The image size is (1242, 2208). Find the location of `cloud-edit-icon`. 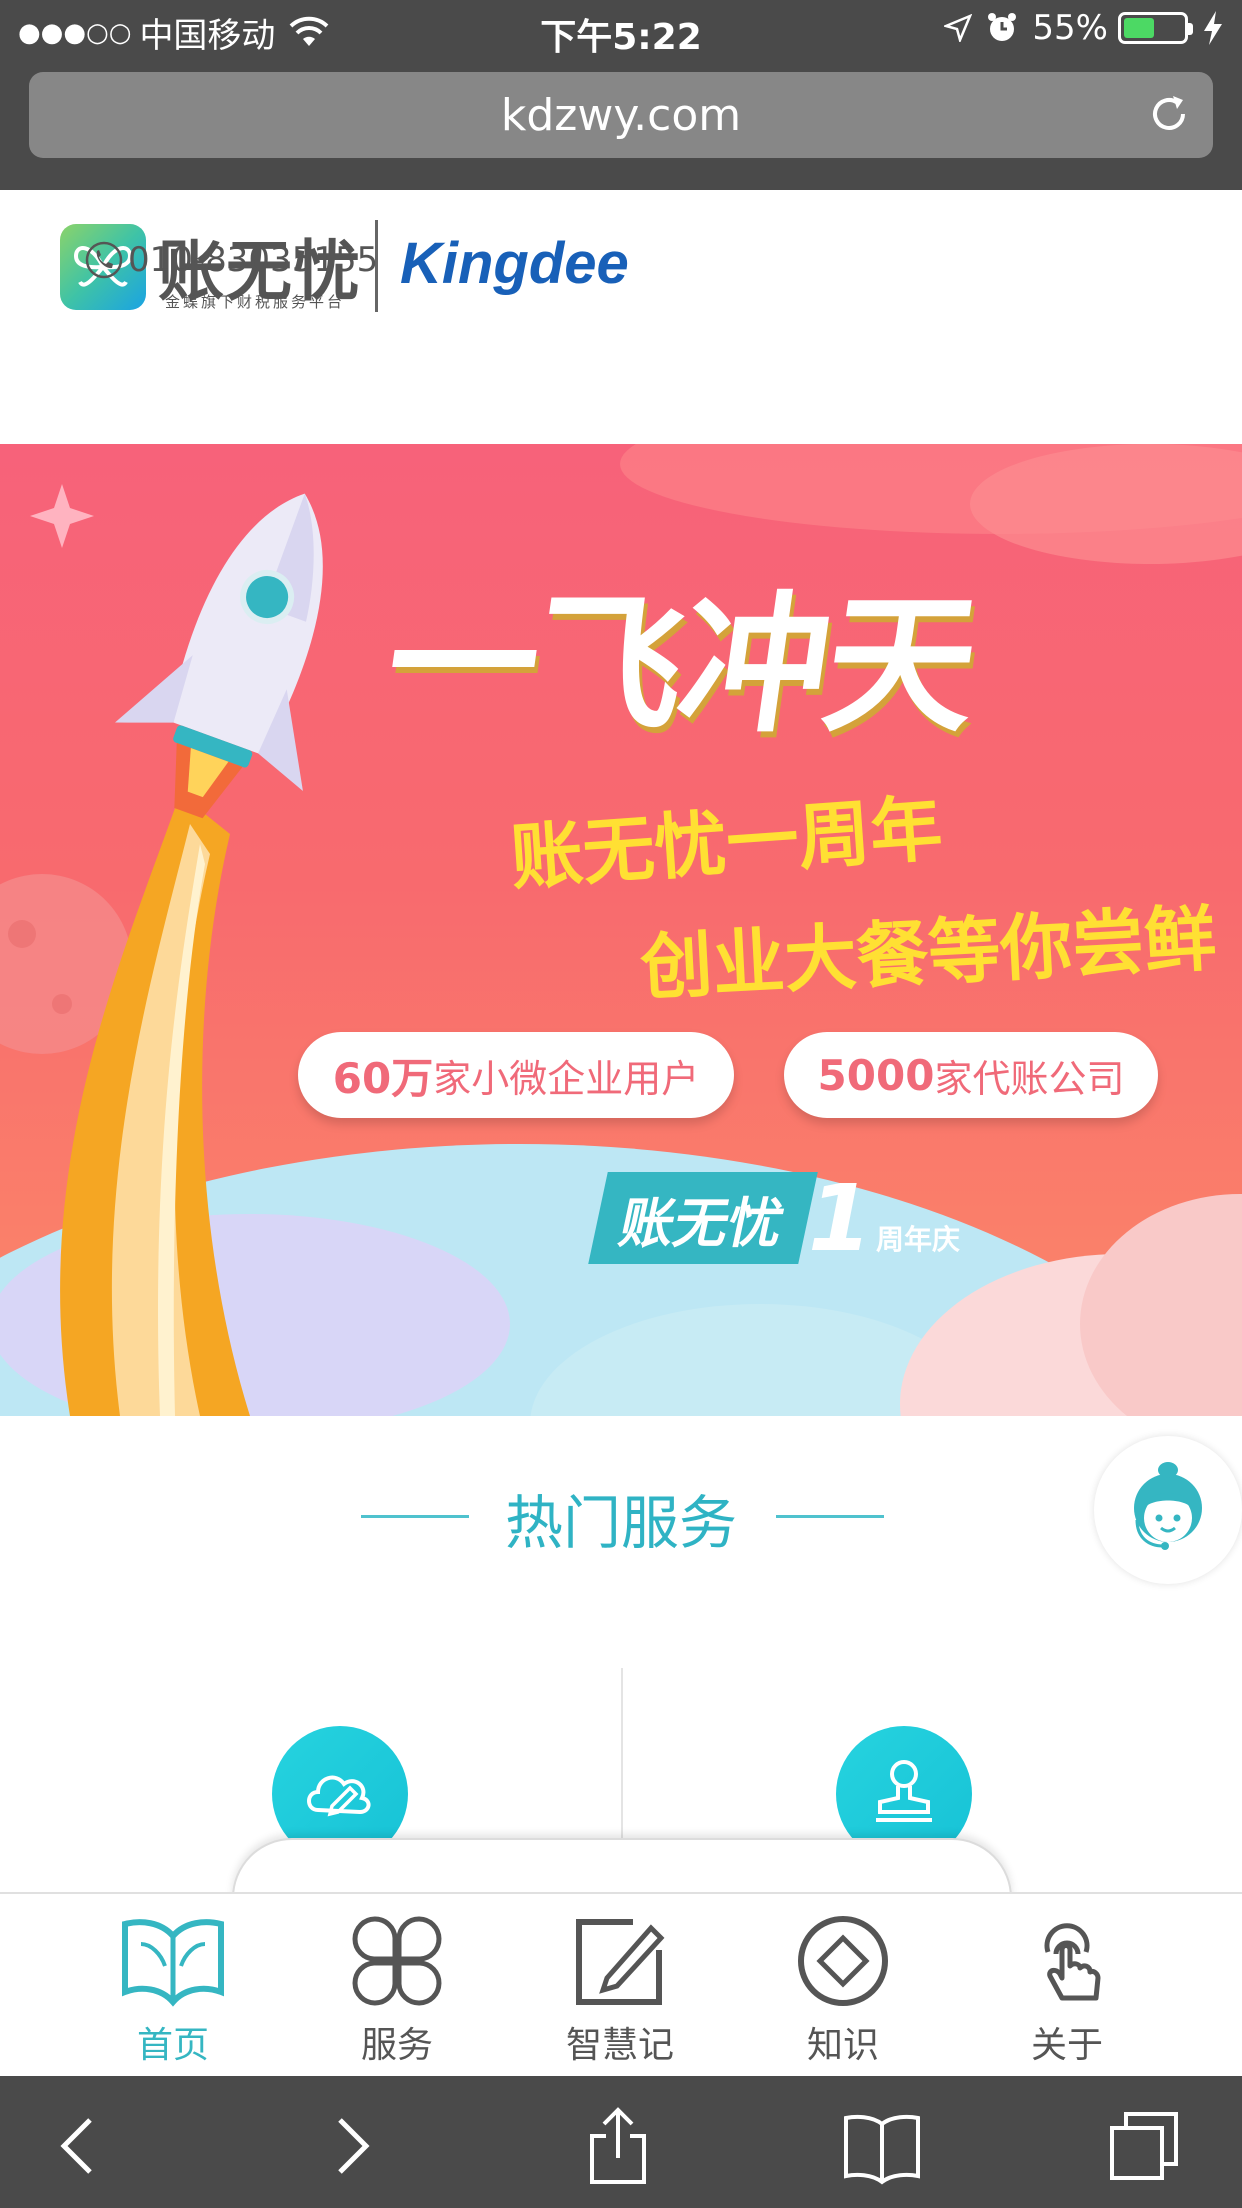

cloud-edit-icon is located at coordinates (339, 1796).